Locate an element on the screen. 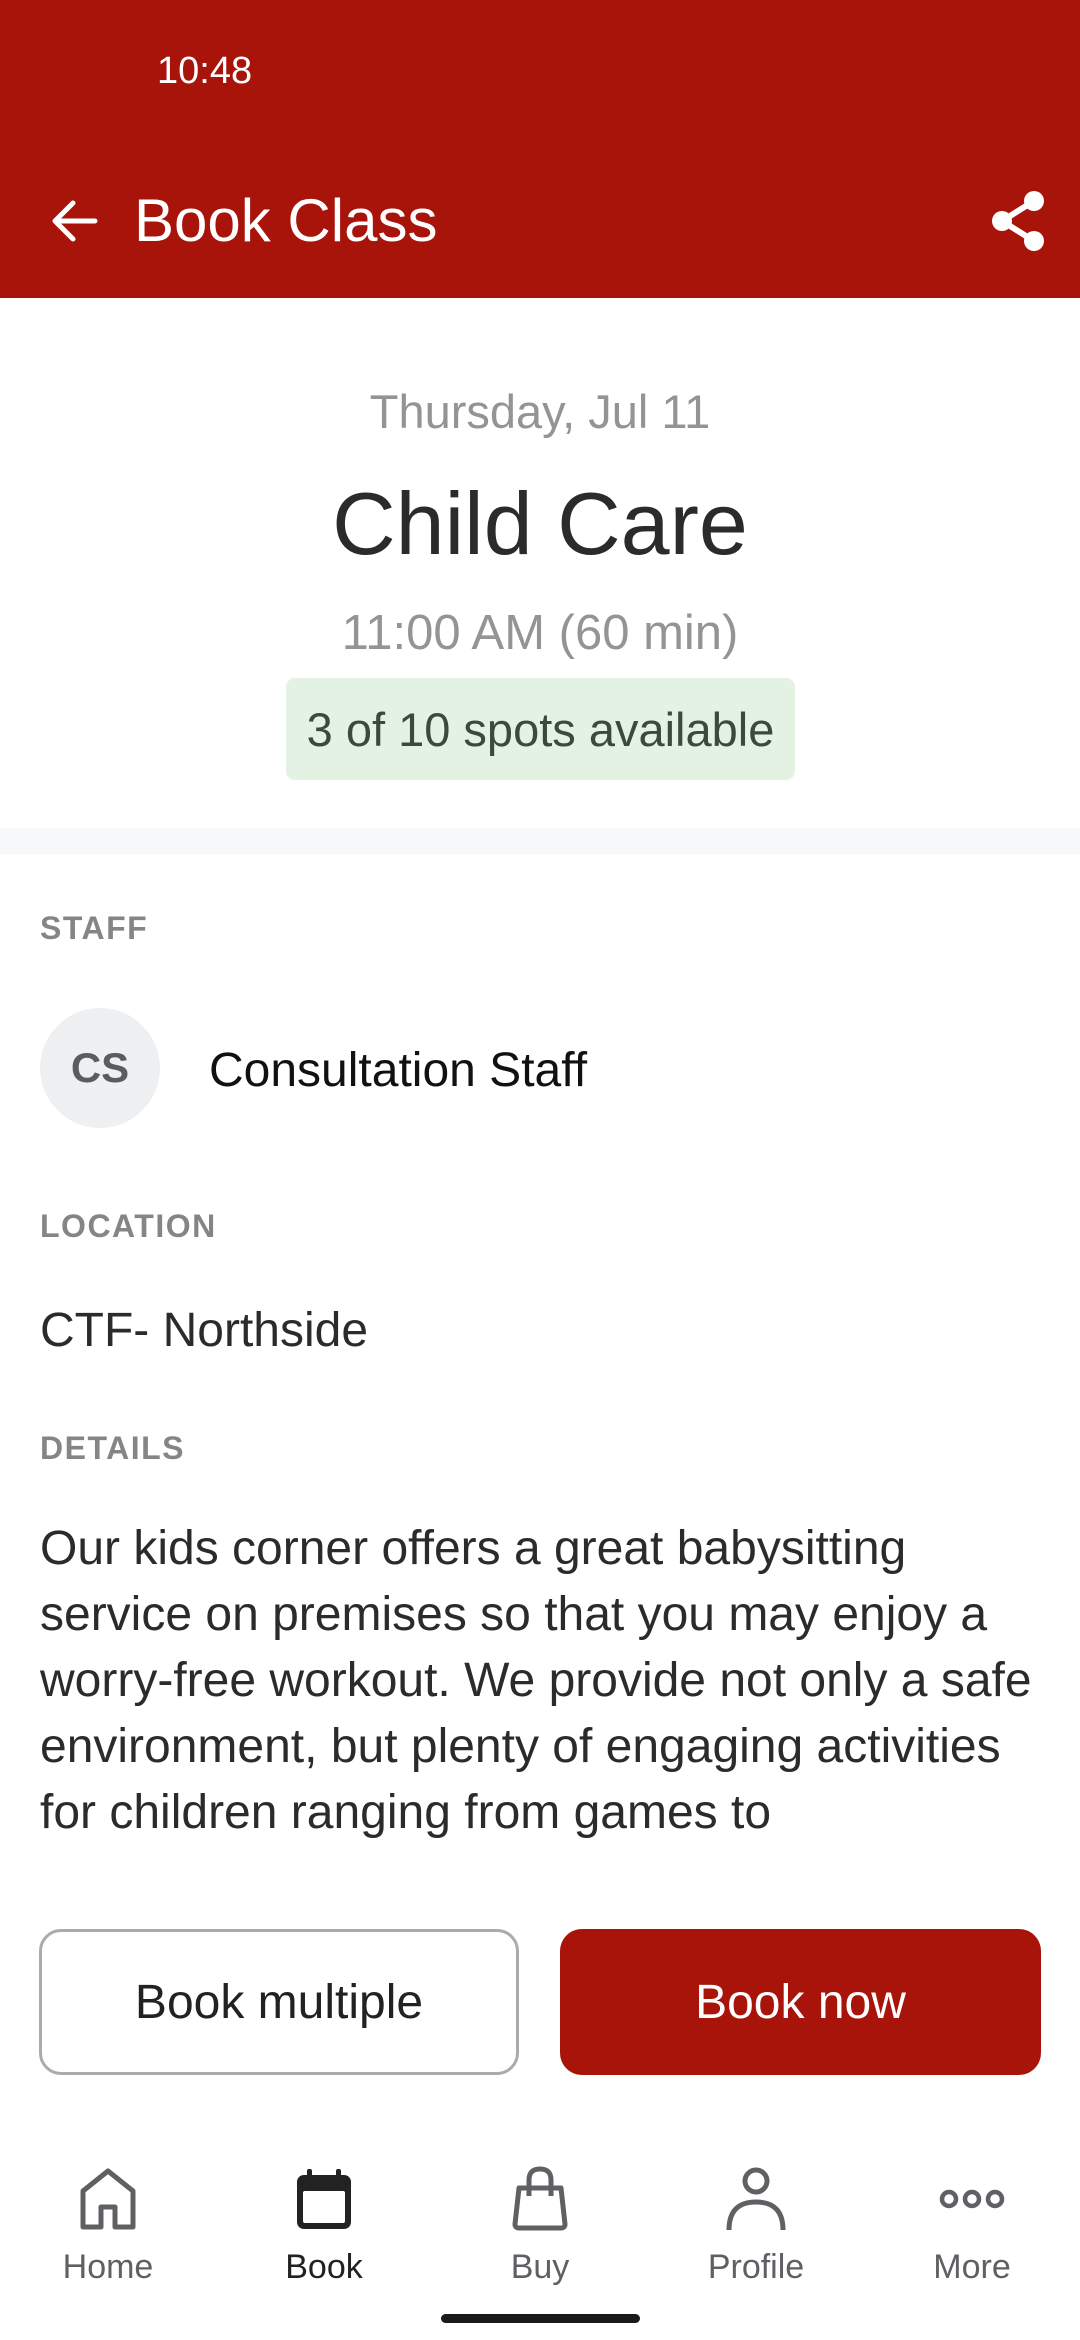 The image size is (1080, 2340). location-label: LOCATION is located at coordinates (128, 1226).